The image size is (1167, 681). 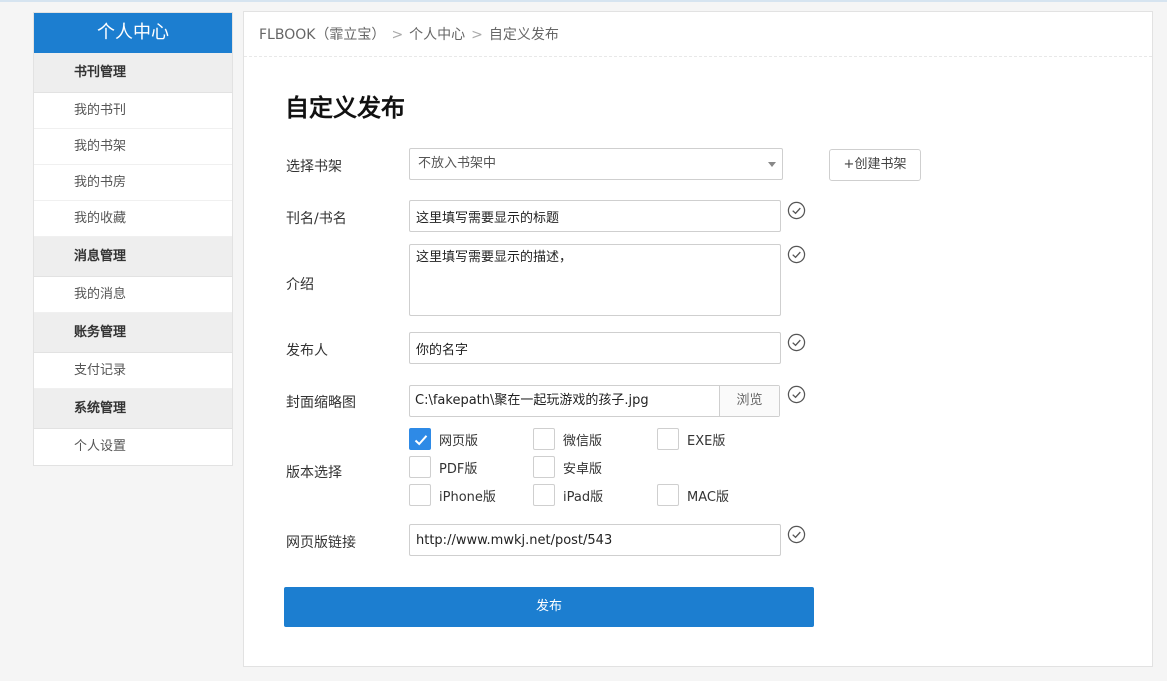 I want to click on title-label: 刊名/书名, so click(x=316, y=219).